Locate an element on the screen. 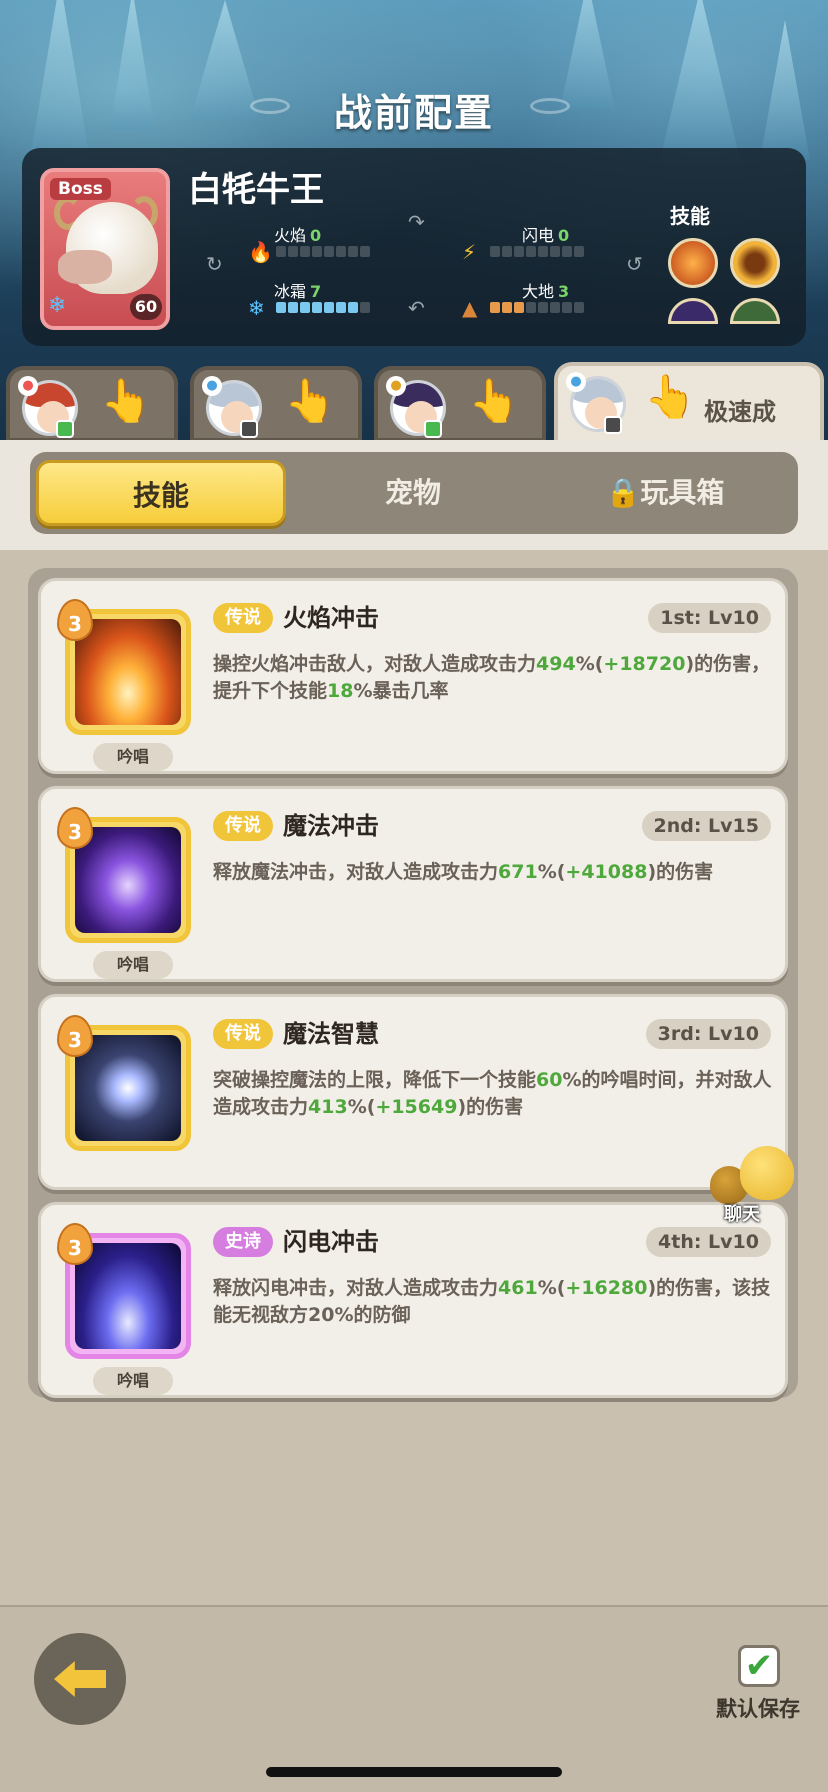 Image resolution: width=828 pixels, height=1792 pixels. skill-slot-level: 4th: Lv10 is located at coordinates (708, 1242).